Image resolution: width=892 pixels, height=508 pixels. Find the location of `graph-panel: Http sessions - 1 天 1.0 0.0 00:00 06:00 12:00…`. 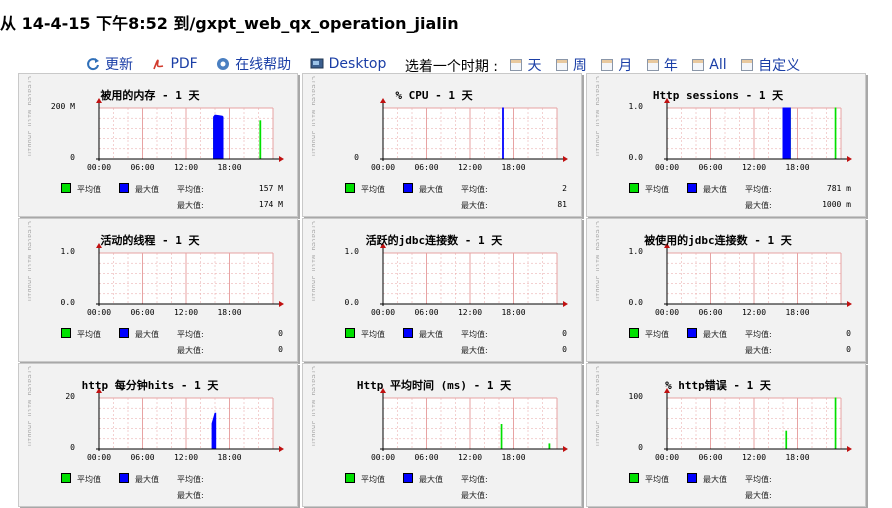

graph-panel: Http sessions - 1 天 1.0 0.0 00:00 06:00 12:00… is located at coordinates (726, 145).